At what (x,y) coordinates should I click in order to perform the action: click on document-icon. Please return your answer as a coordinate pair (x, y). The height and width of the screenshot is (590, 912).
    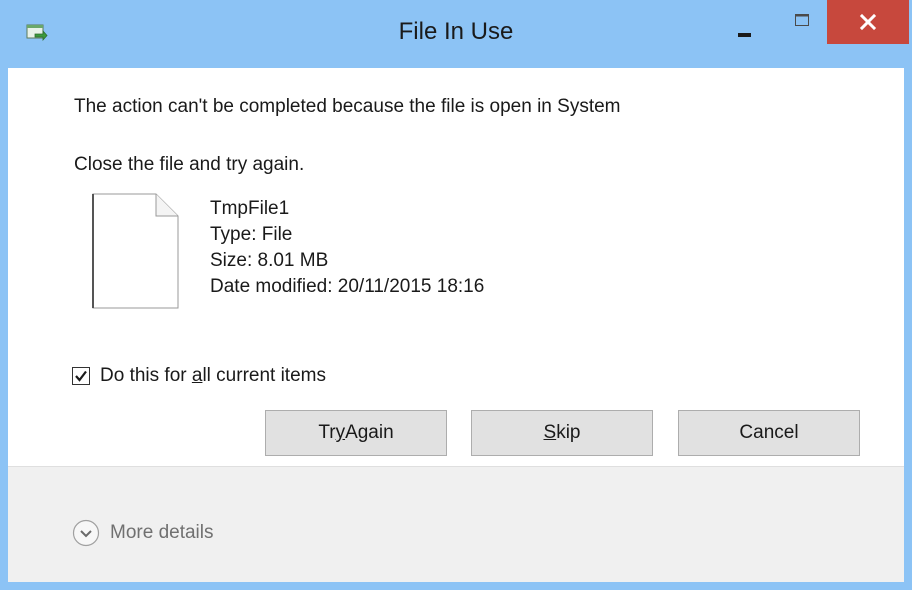
    Looking at the image, I should click on (136, 251).